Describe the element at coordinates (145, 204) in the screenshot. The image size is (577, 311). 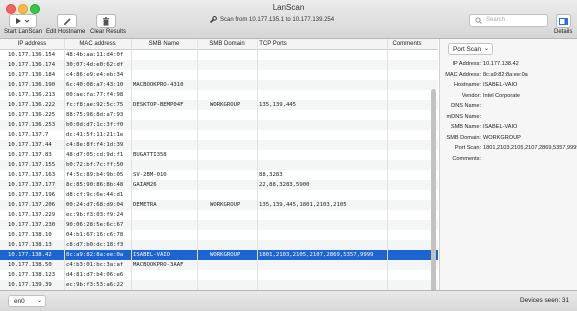
I see `smb-name-cell: DEMETRA` at that location.